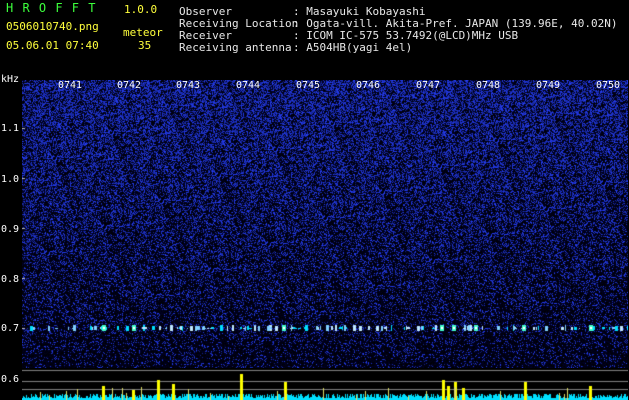 Image resolution: width=629 pixels, height=400 pixels. Describe the element at coordinates (129, 85) in the screenshot. I see `time-tick-label: 0742` at that location.